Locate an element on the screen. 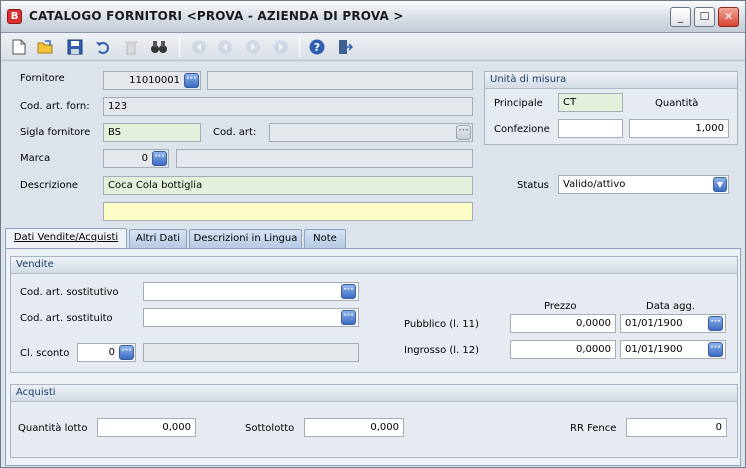 This screenshot has width=746, height=468. rr-fence-field: 0 is located at coordinates (676, 427).